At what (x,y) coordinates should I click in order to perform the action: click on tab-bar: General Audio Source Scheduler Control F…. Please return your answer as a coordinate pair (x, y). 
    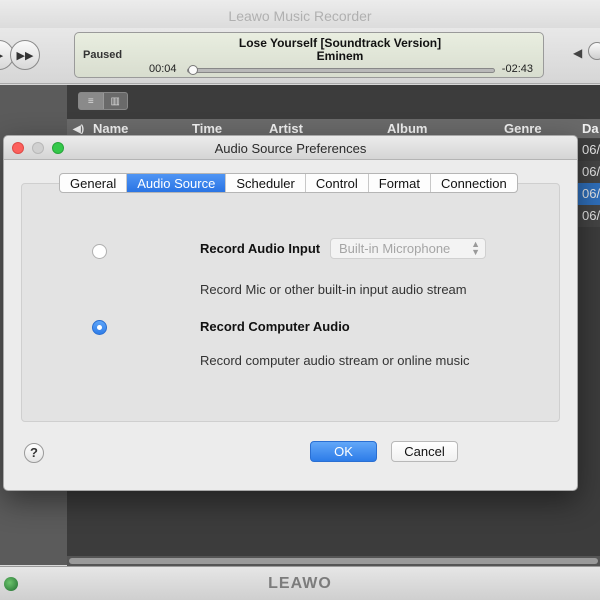
    Looking at the image, I should click on (288, 183).